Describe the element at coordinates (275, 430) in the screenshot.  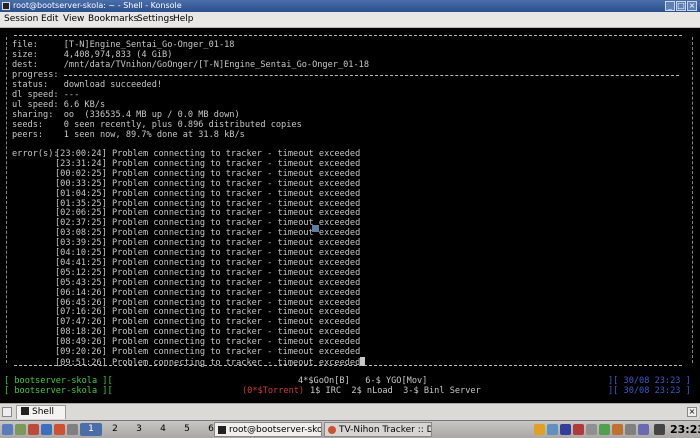
I see `task-konsole-label: root@bootserver-skola` at that location.